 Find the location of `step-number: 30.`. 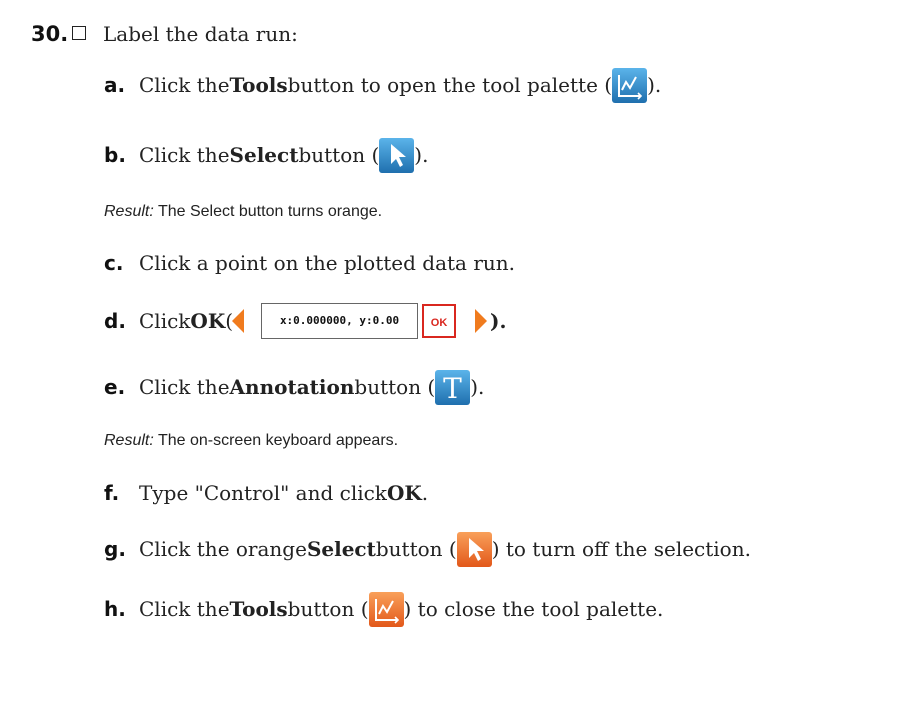

step-number: 30. is located at coordinates (50, 34).